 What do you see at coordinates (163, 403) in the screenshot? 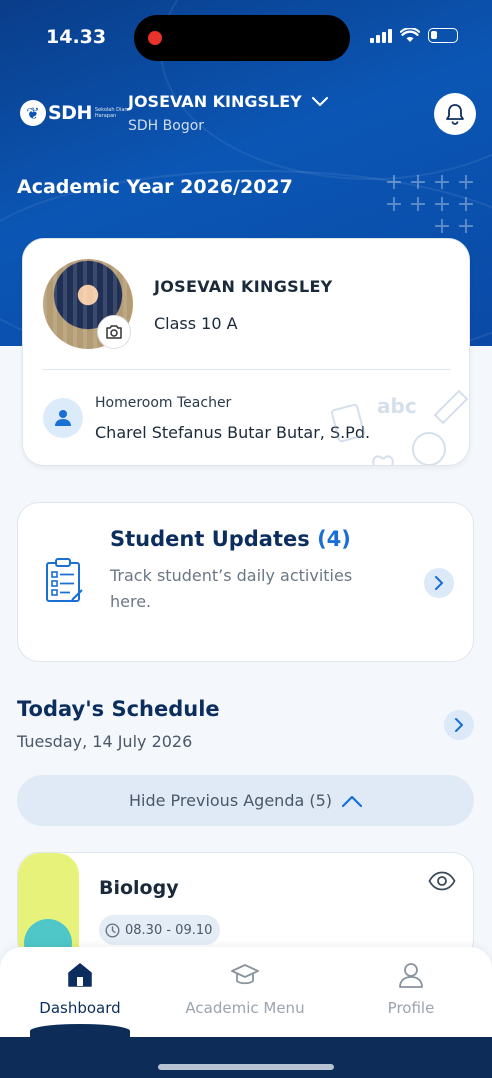
I see `homeroom-teacher-label: Homeroom Teacher` at bounding box center [163, 403].